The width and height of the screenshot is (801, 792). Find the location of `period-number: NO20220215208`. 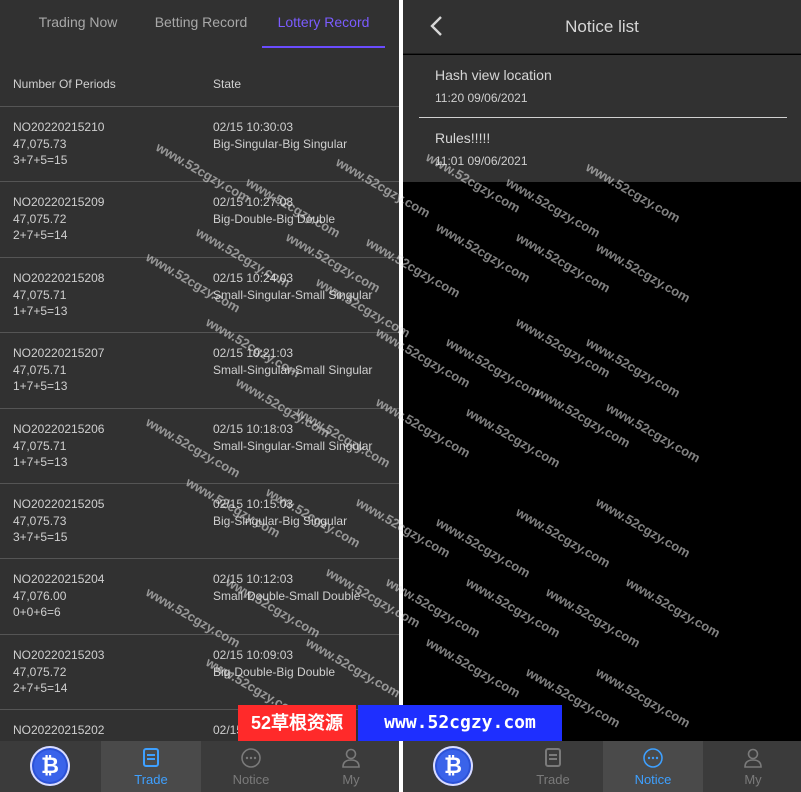

period-number: NO20220215208 is located at coordinates (59, 277).